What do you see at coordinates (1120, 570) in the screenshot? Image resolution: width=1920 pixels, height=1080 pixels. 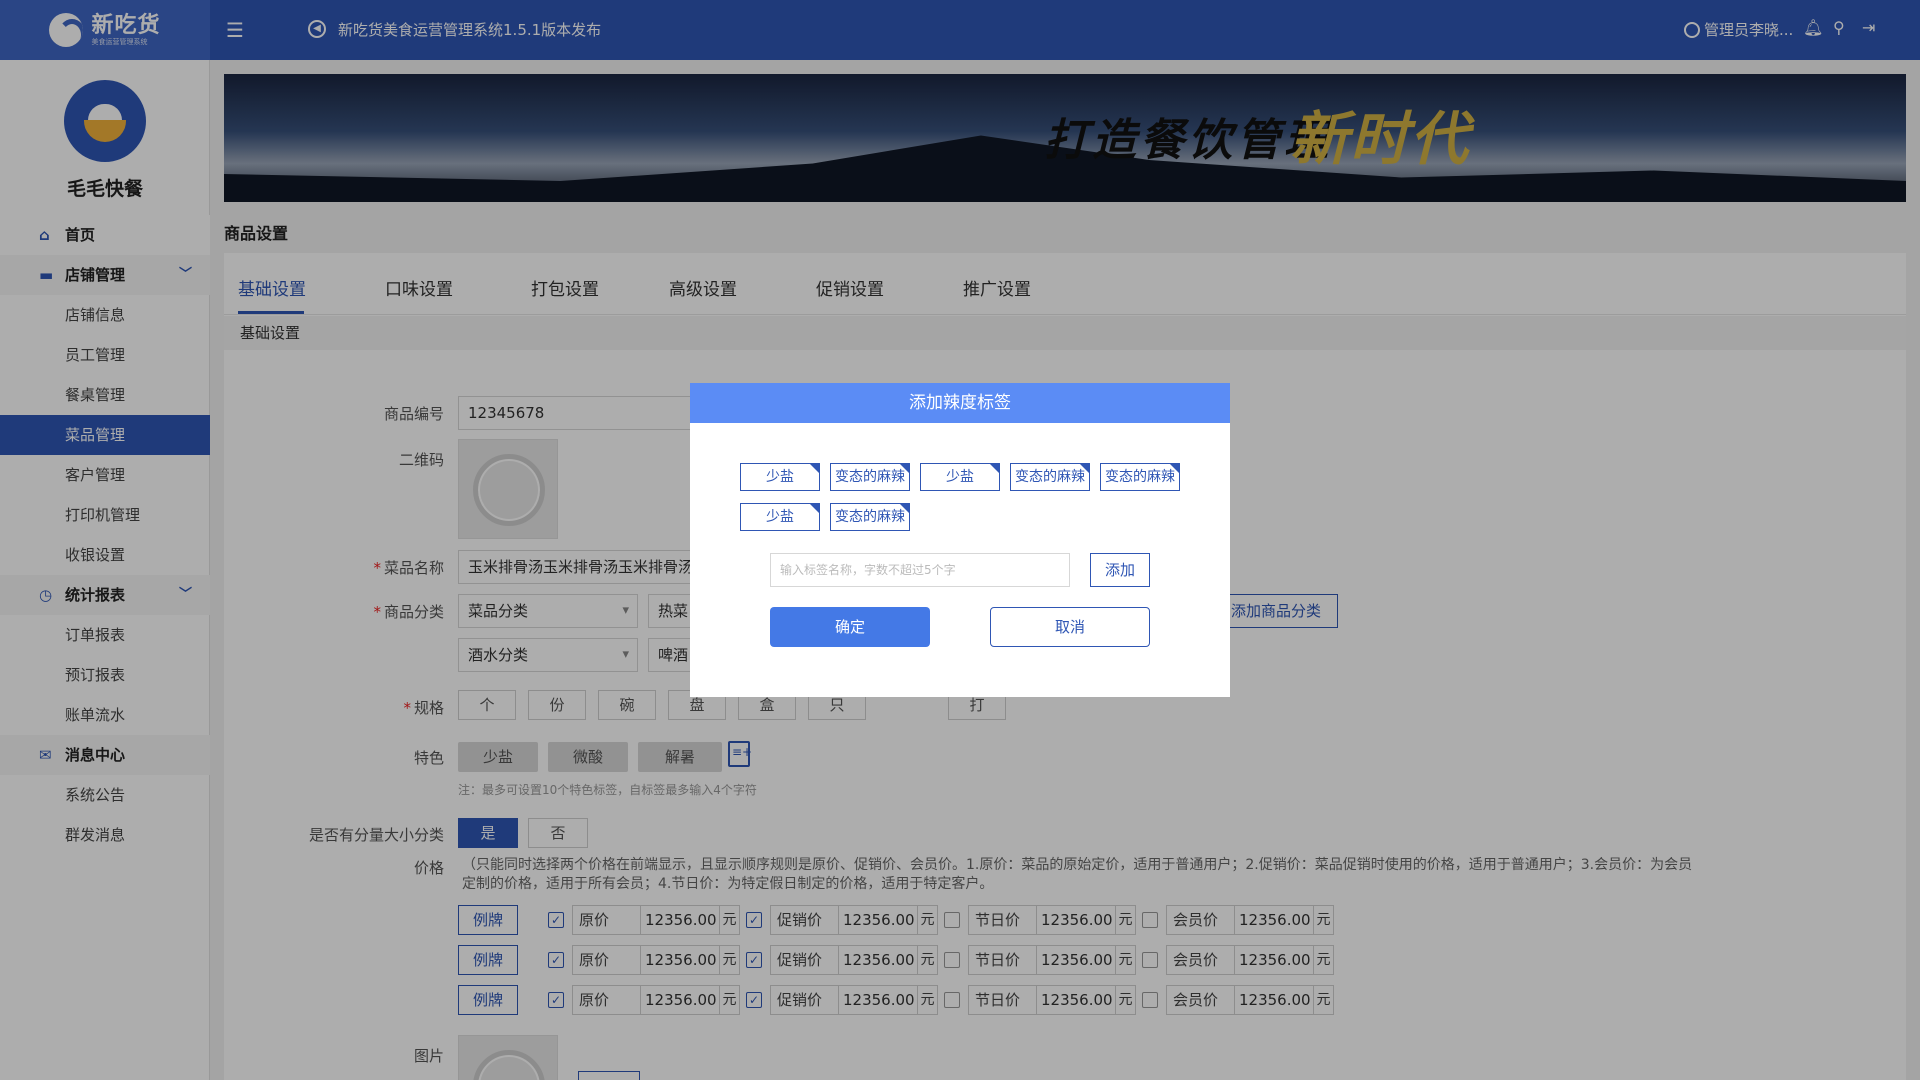 I see `add-tag-button: 添加` at bounding box center [1120, 570].